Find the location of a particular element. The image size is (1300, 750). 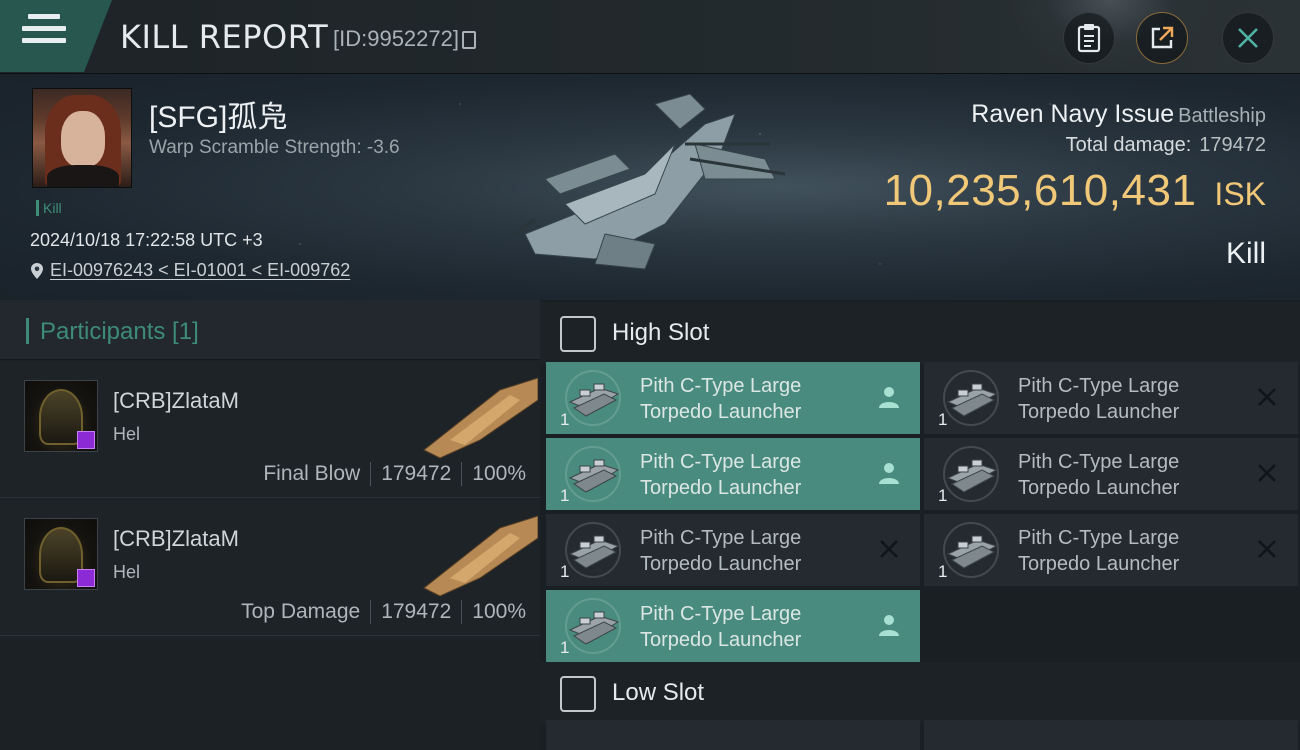

total-damage: Total damage: 179472 is located at coordinates (1166, 145).